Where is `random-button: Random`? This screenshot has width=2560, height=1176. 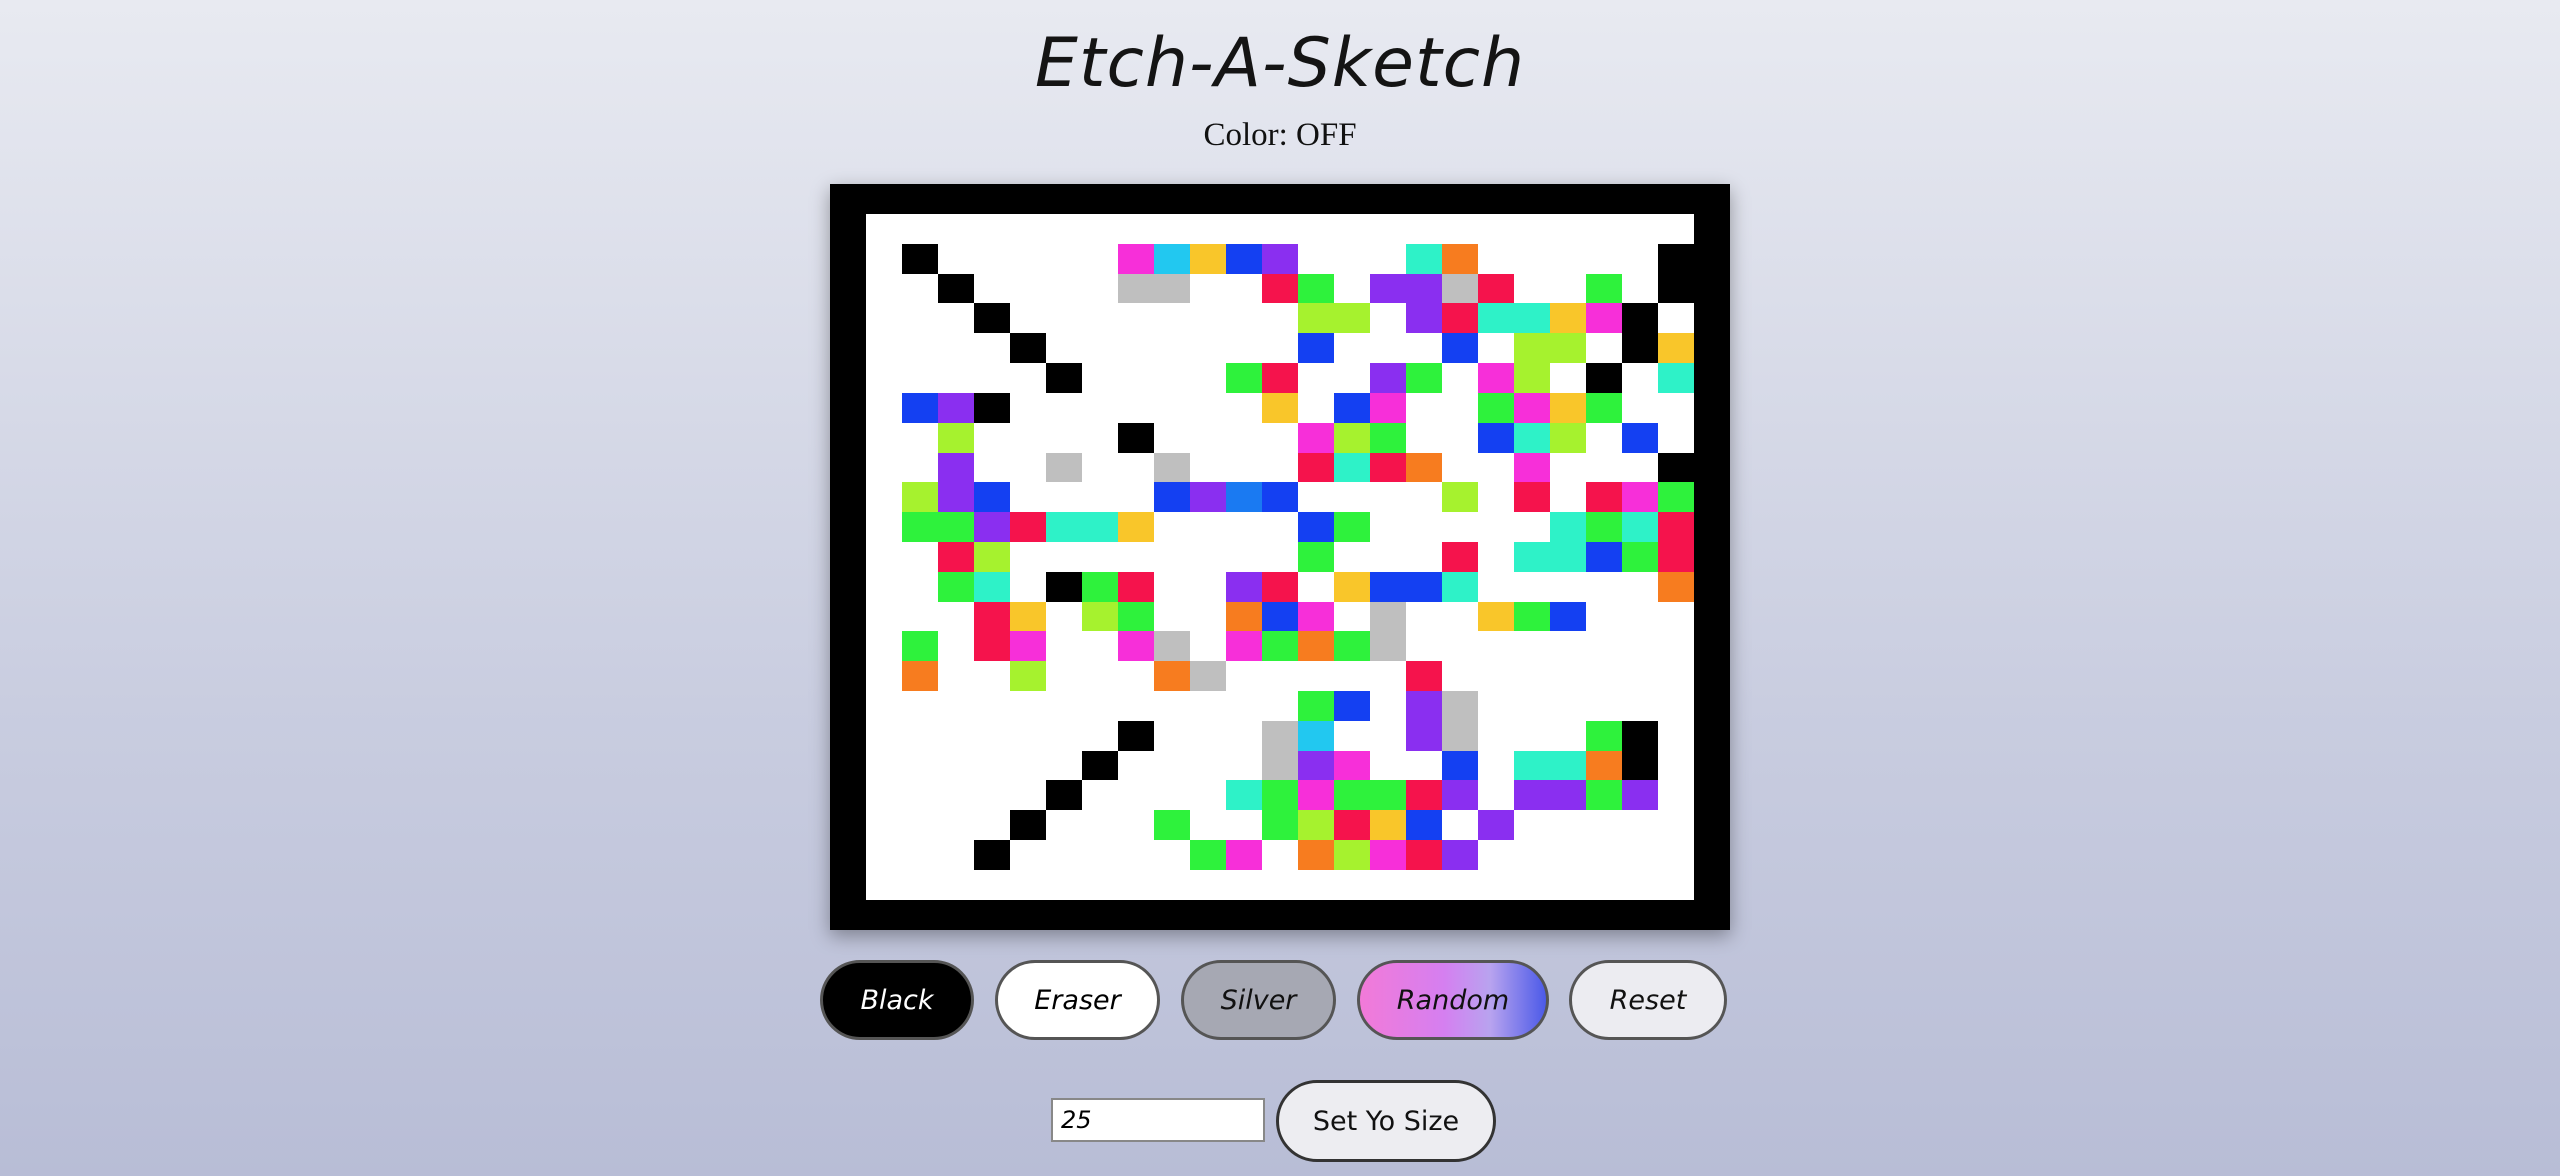
random-button: Random is located at coordinates (1453, 1000).